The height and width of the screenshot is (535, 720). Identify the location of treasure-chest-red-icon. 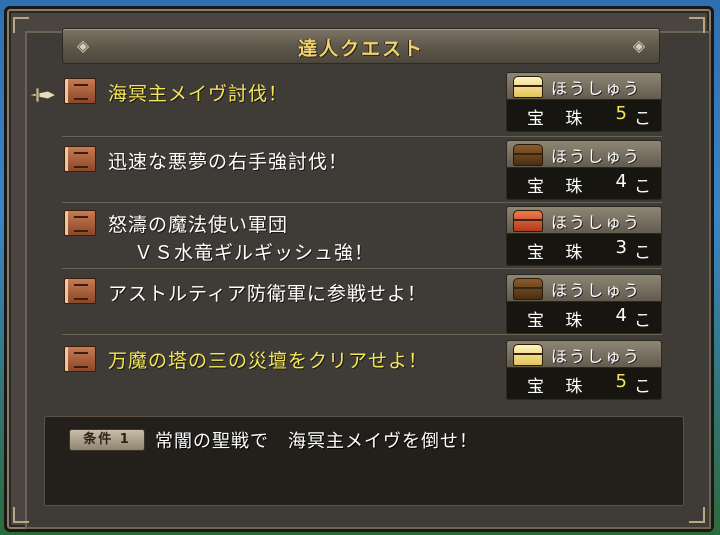
(528, 221).